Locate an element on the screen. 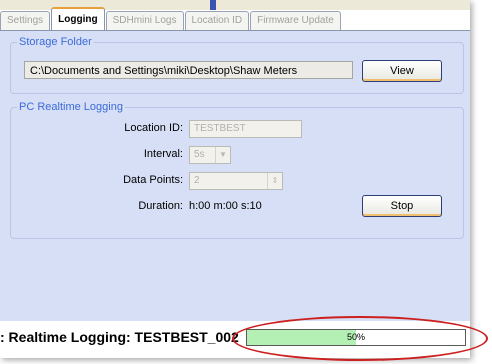 The height and width of the screenshot is (364, 492). location-id-input: TESTBEST is located at coordinates (245, 129).